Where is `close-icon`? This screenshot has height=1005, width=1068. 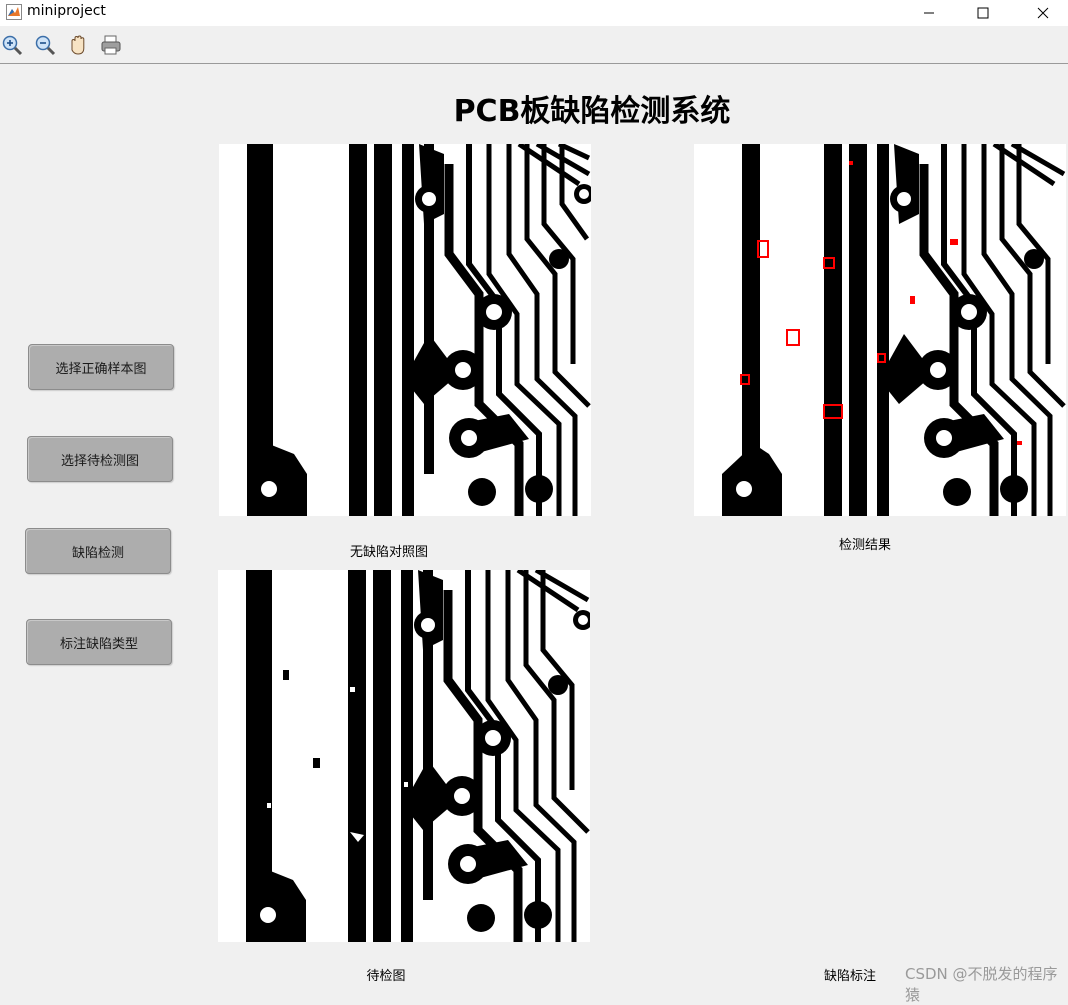 close-icon is located at coordinates (1043, 13).